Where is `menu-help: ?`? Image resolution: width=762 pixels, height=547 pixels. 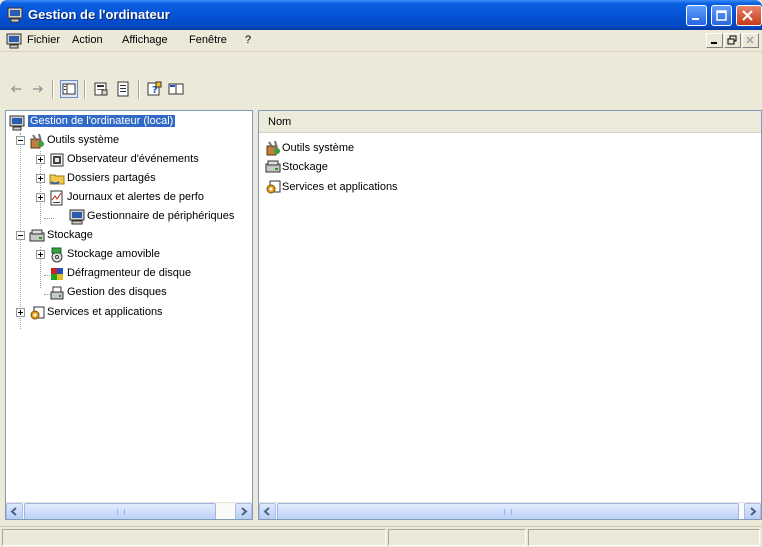
menu-help: ? is located at coordinates (248, 40).